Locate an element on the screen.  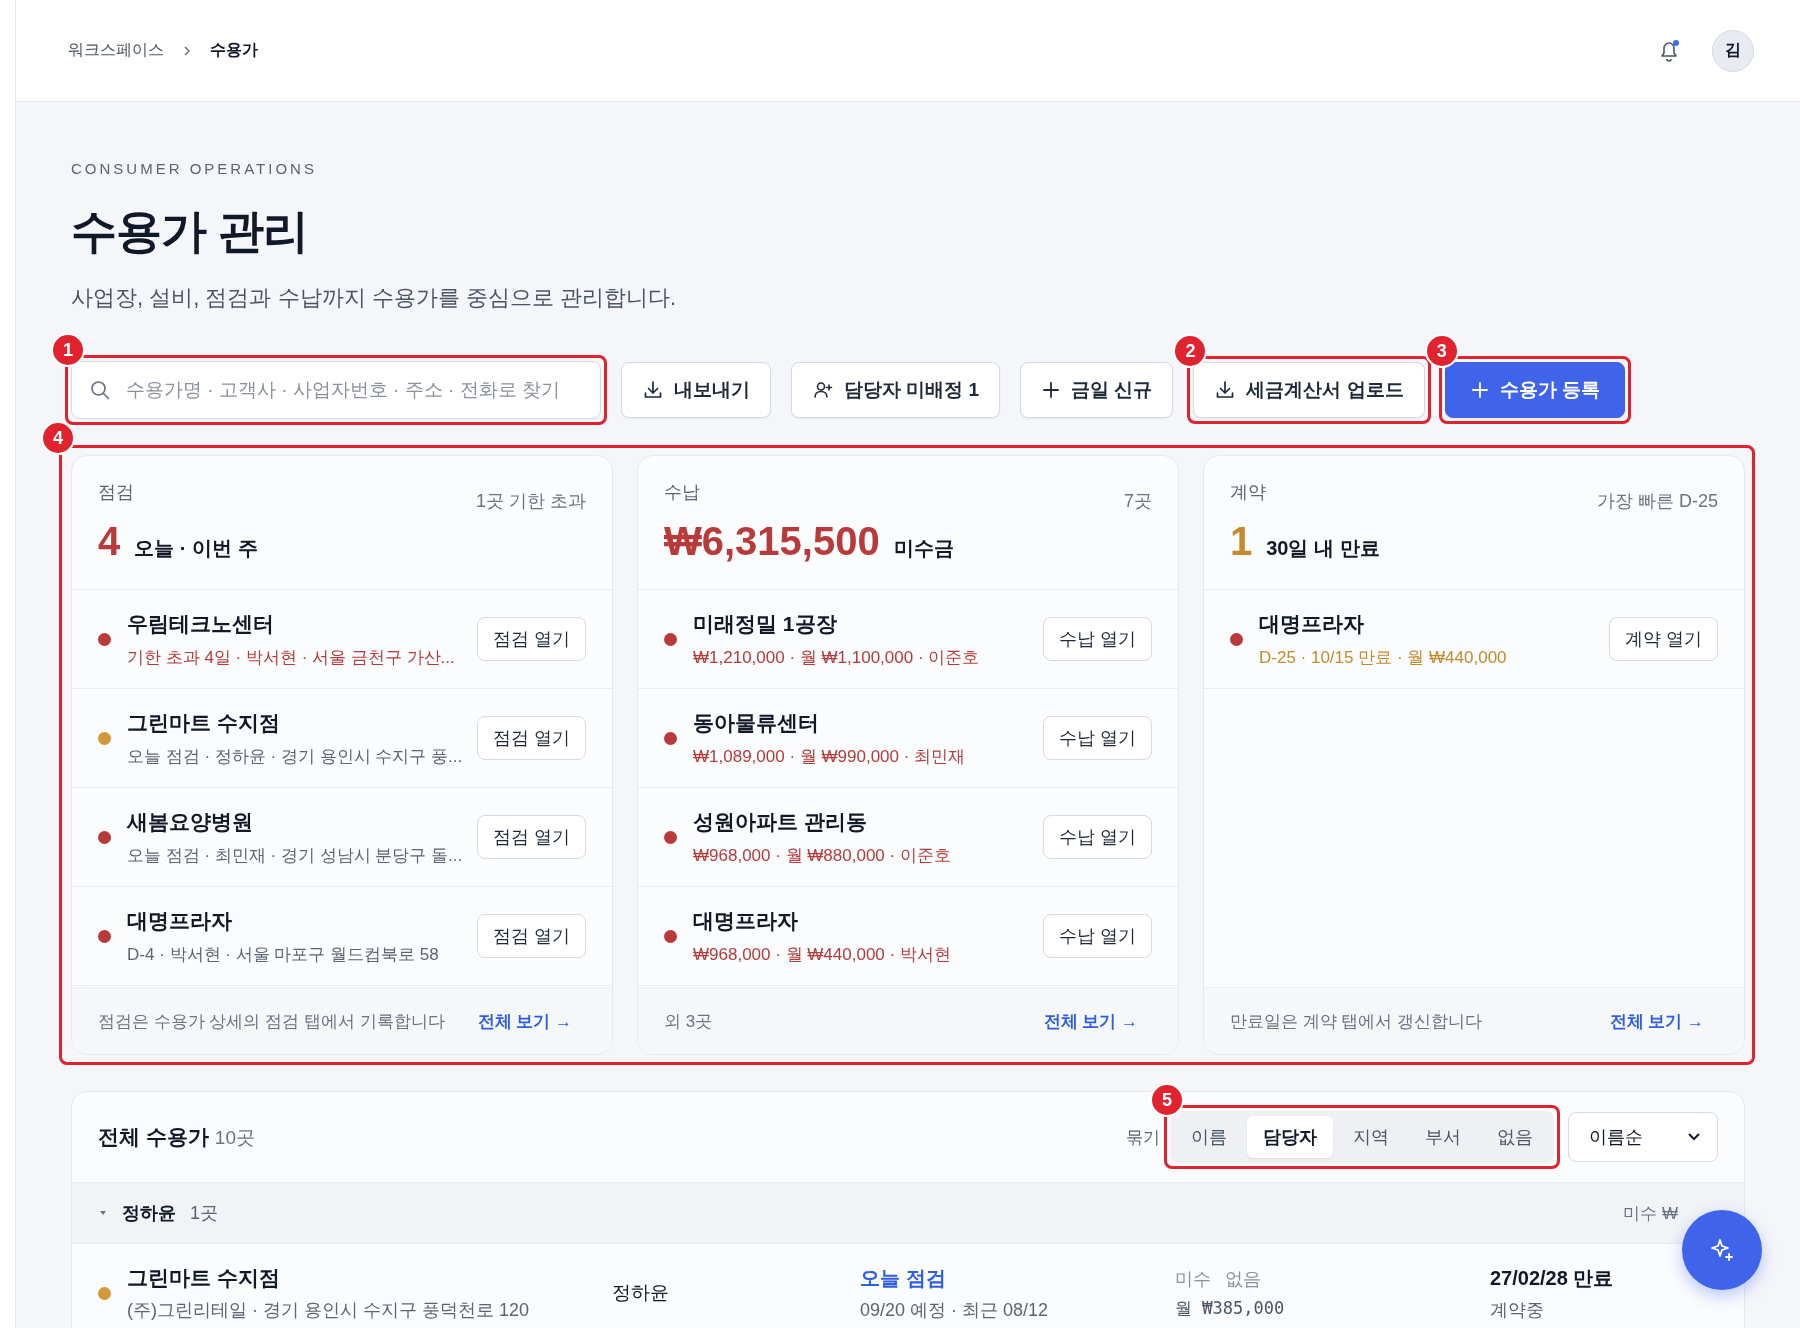
contract-state: 계약중 is located at coordinates (1517, 1310).